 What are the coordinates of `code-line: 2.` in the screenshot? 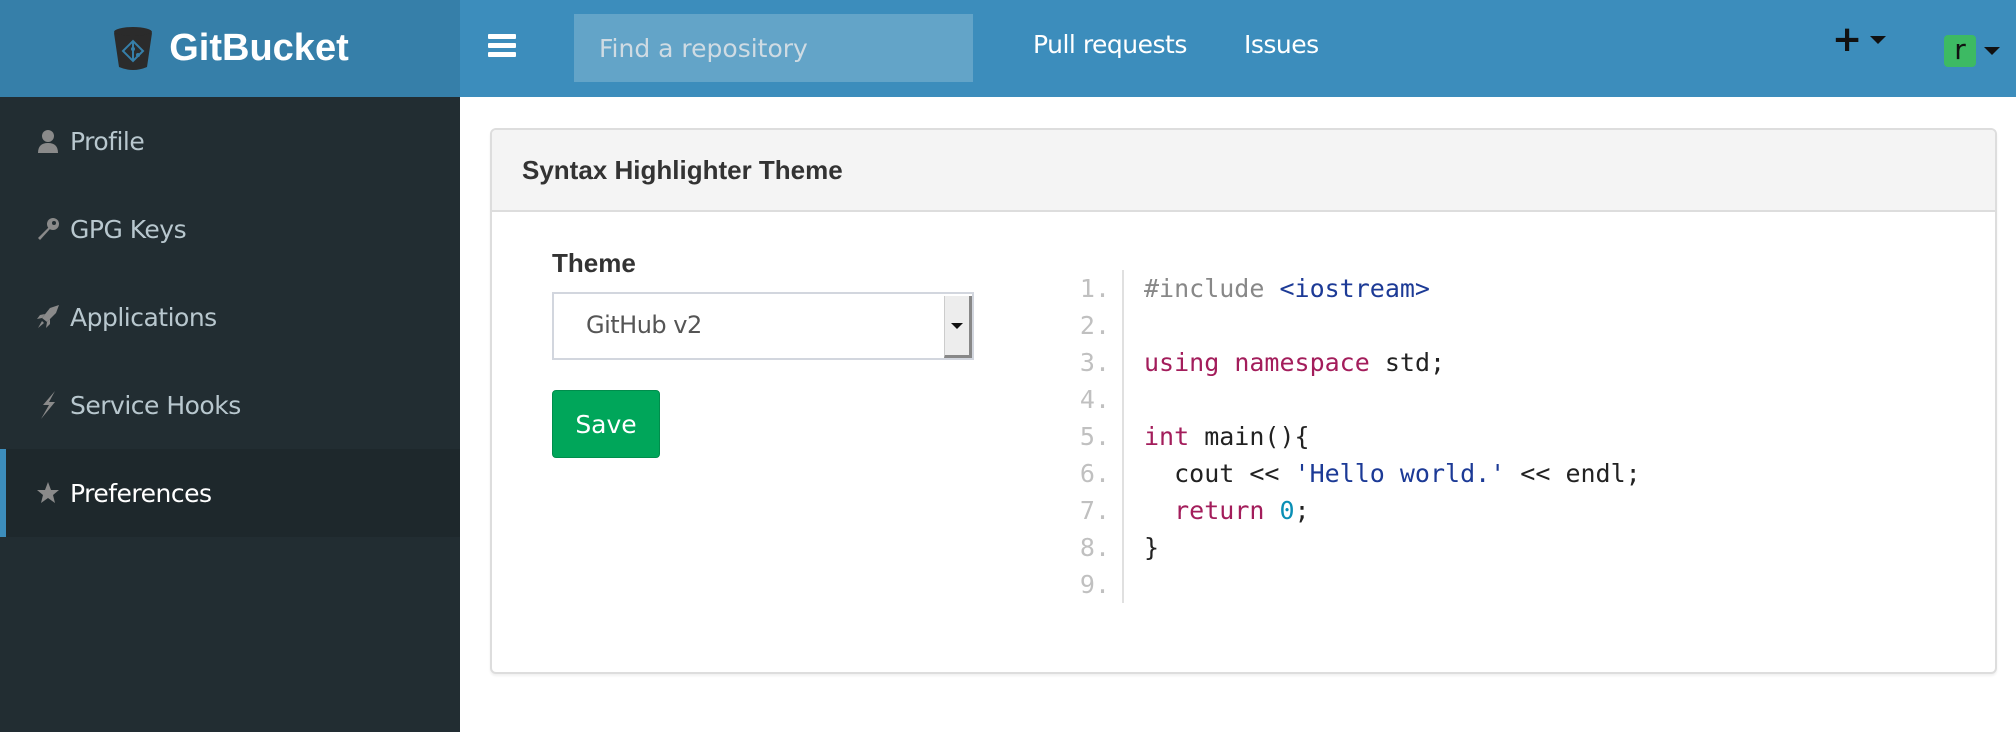 It's located at (1357, 325).